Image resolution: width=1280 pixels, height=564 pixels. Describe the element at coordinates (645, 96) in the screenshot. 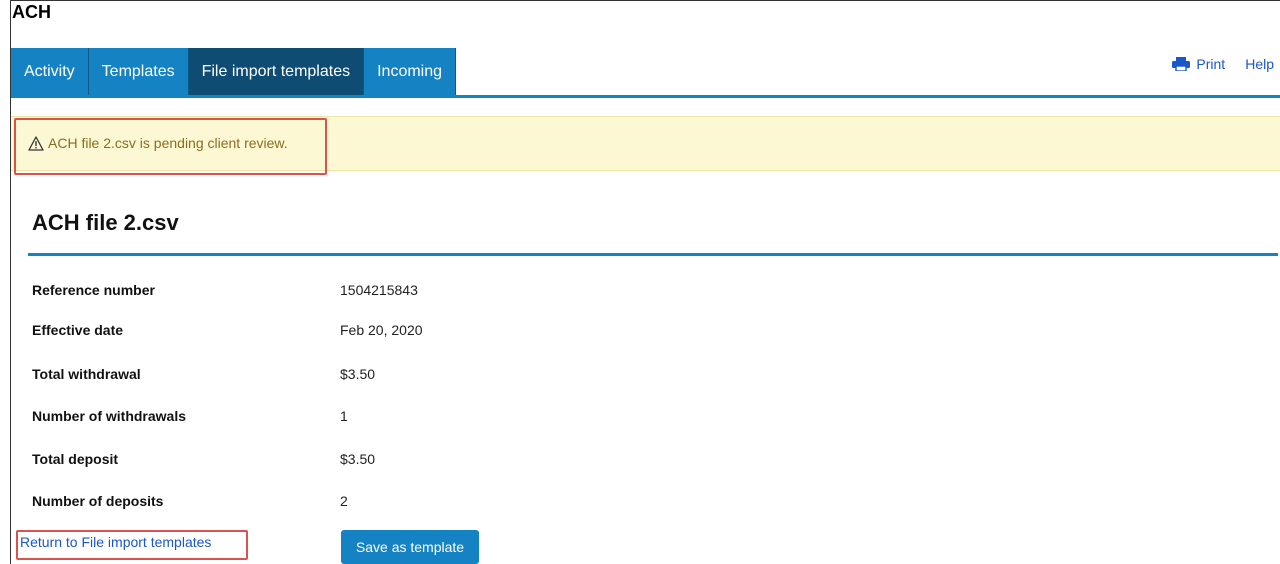

I see `tab-underline` at that location.